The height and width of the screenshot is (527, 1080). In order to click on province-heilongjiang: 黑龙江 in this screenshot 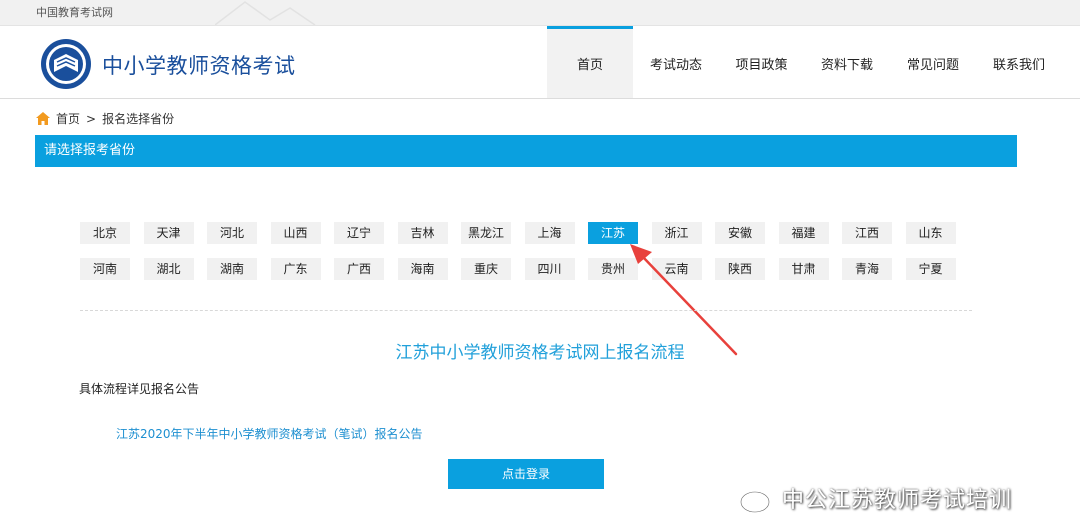, I will do `click(486, 233)`.